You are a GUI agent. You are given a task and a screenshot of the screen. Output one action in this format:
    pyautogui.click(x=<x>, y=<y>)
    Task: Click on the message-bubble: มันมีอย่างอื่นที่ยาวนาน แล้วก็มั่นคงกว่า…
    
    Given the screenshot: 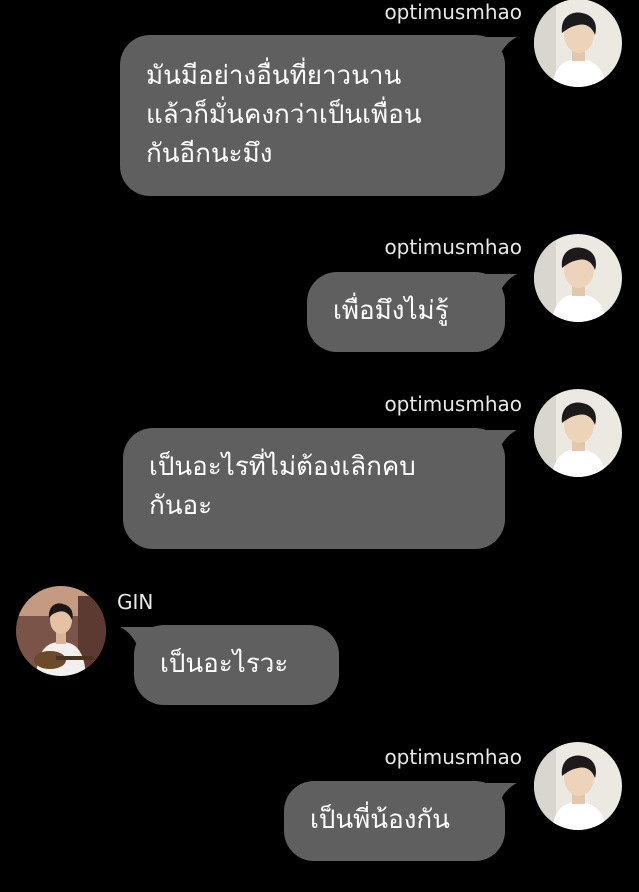 What is the action you would take?
    pyautogui.click(x=318, y=115)
    